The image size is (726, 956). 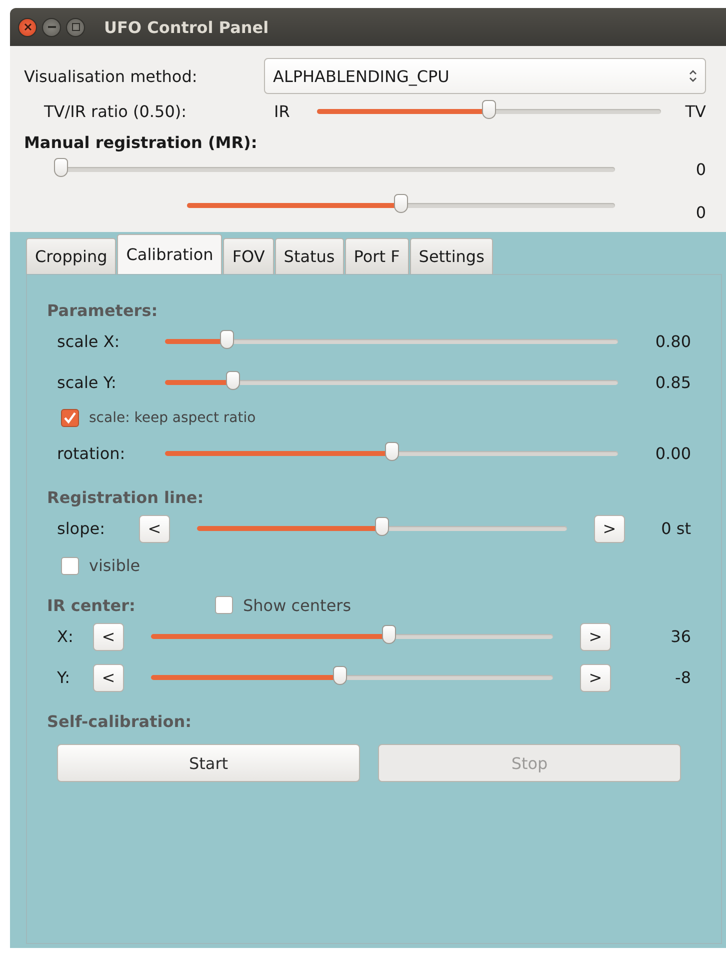 What do you see at coordinates (115, 111) in the screenshot?
I see `slider-label: TV/IR ratio (0.50):` at bounding box center [115, 111].